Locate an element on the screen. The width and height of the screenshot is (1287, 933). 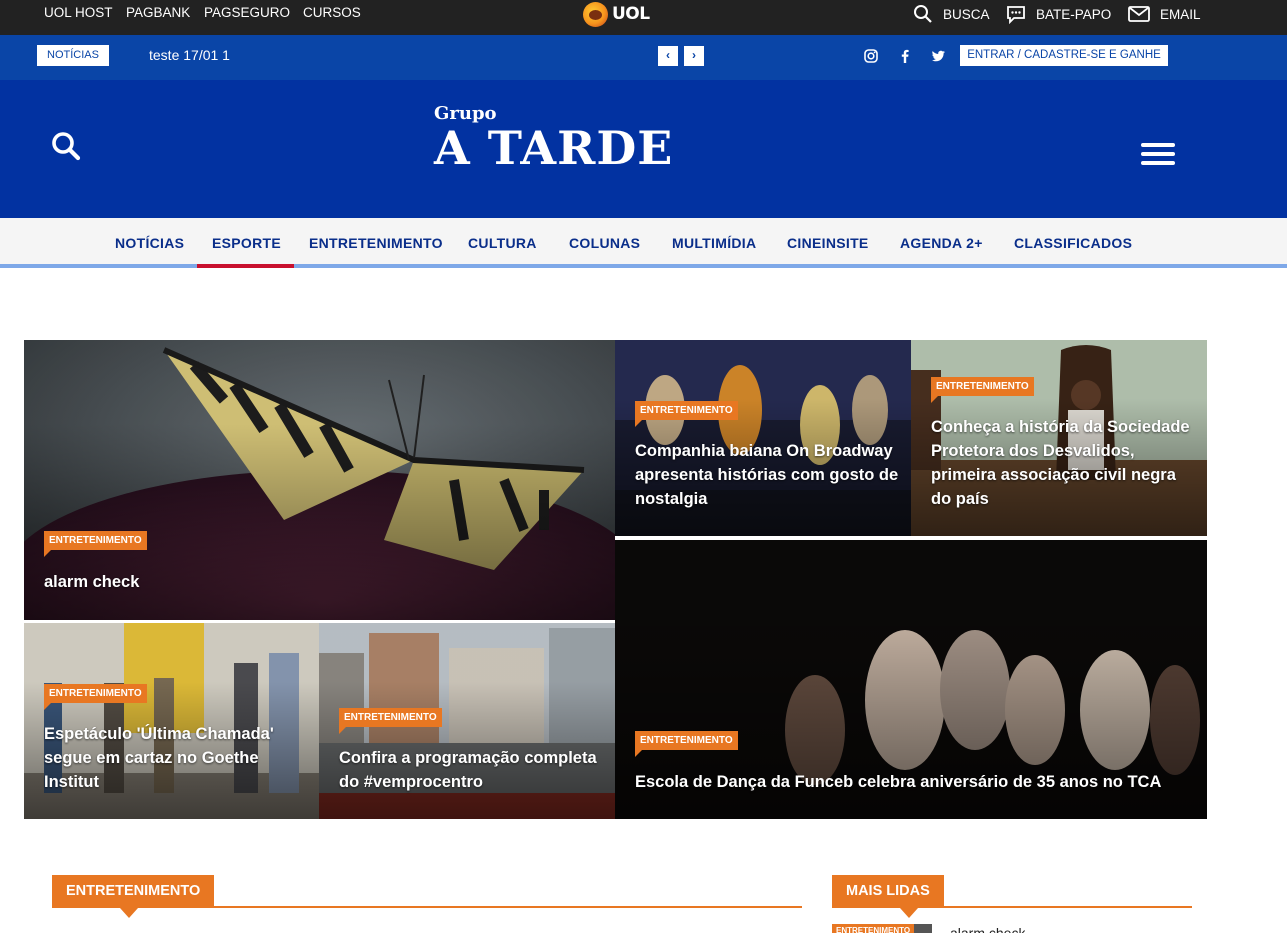
pagbank-link: PAGBANK is located at coordinates (158, 17).